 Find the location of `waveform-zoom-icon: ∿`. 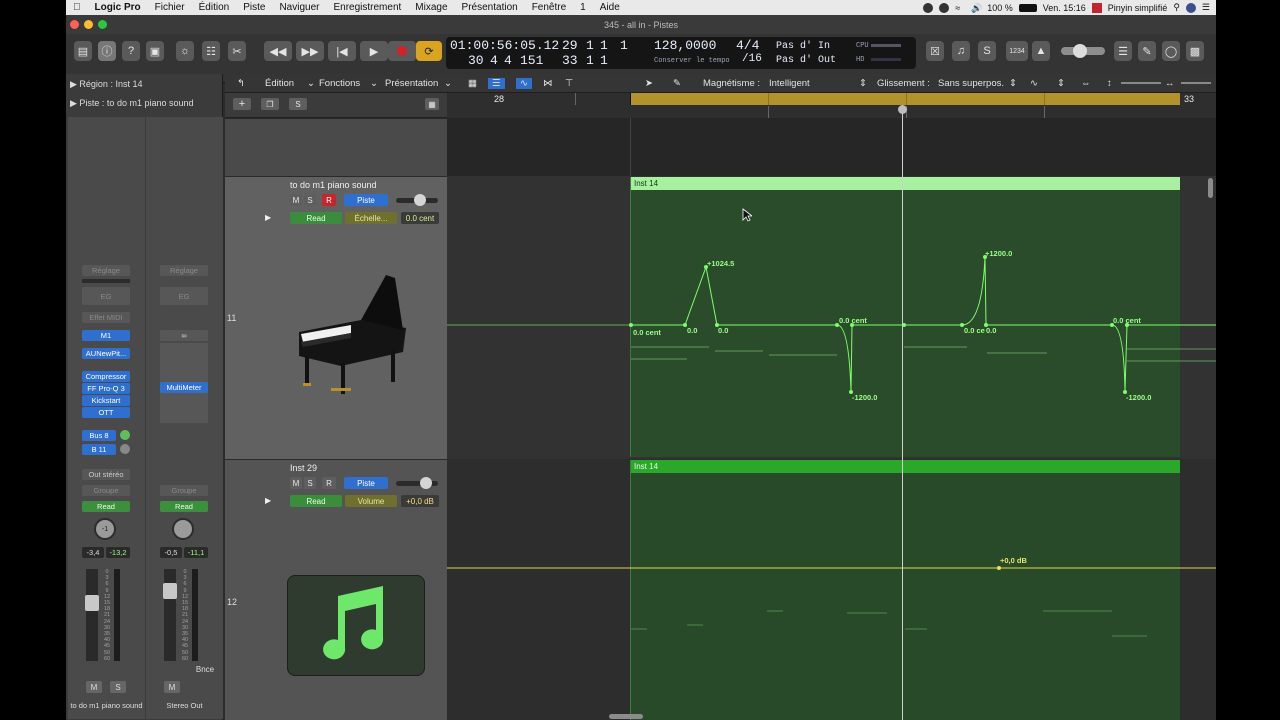

waveform-zoom-icon: ∿ is located at coordinates (1034, 83).